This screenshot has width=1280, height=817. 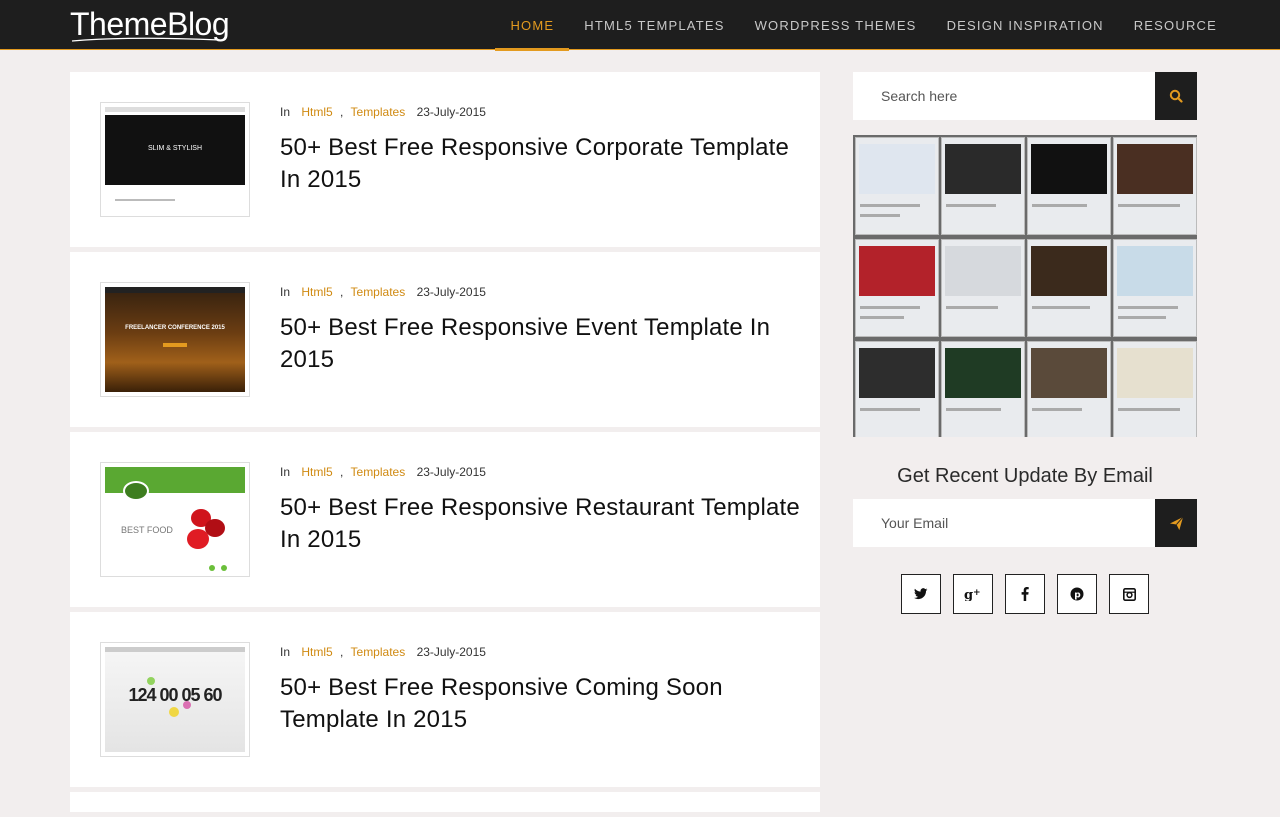 I want to click on thumb-caption: 124 00 05 60, so click(x=175, y=695).